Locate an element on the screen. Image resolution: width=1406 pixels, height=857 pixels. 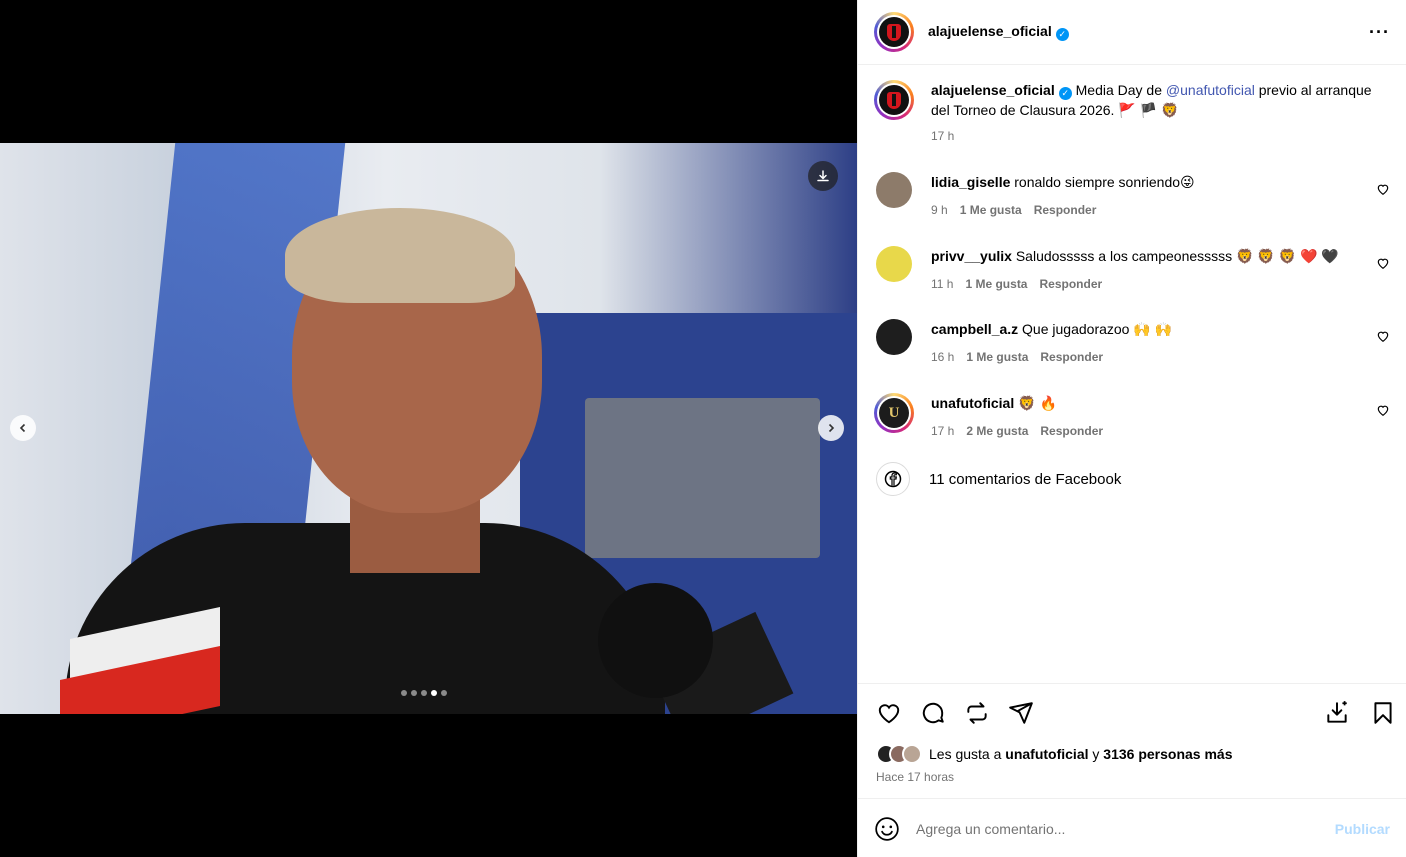
facebook-comments-link: 11 comentarios de Facebook is located at coordinates (998, 479).